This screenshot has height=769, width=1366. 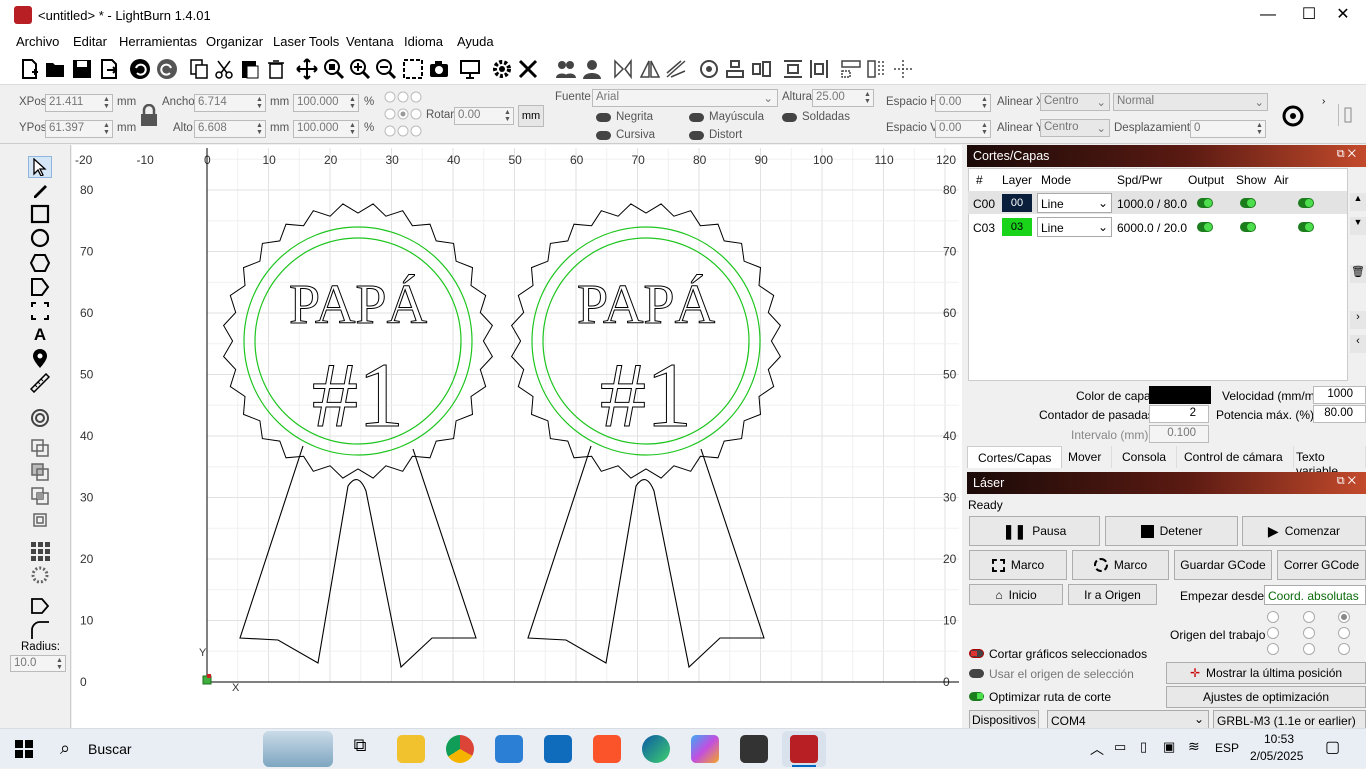 I want to click on rotar-unit-button: mm, so click(x=531, y=116).